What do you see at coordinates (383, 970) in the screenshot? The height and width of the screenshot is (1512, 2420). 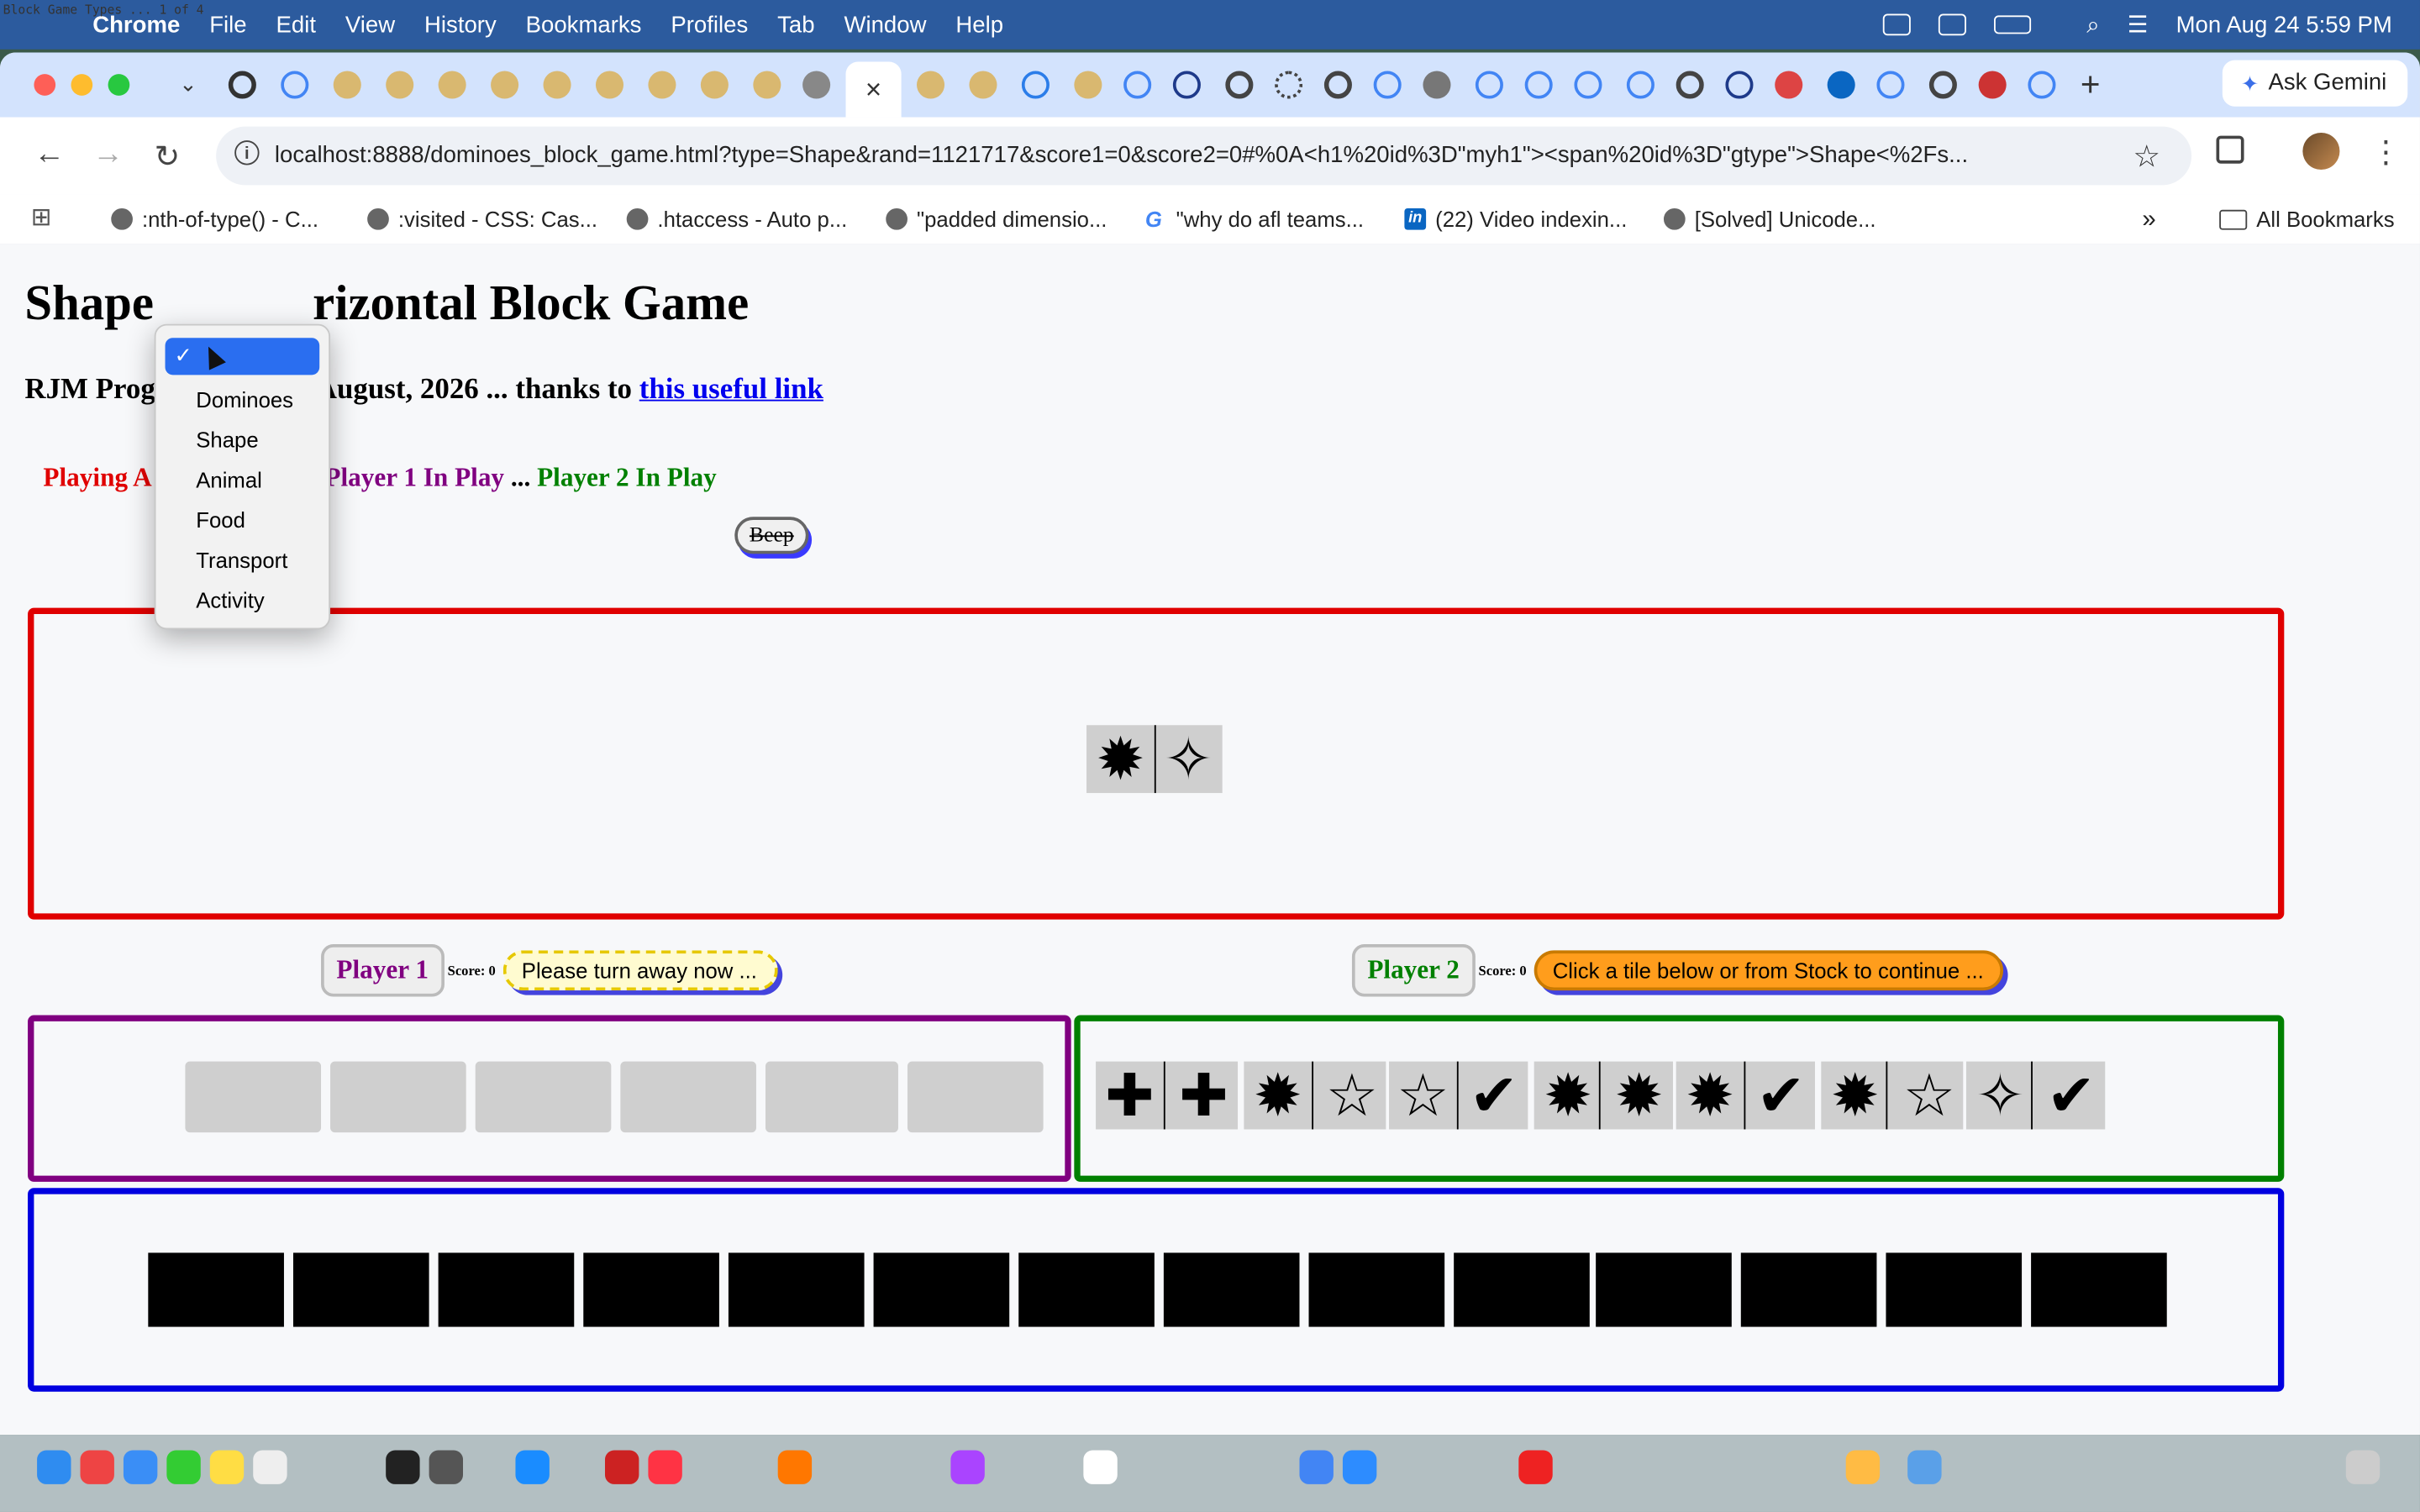 I see `player1-button: Player 1` at bounding box center [383, 970].